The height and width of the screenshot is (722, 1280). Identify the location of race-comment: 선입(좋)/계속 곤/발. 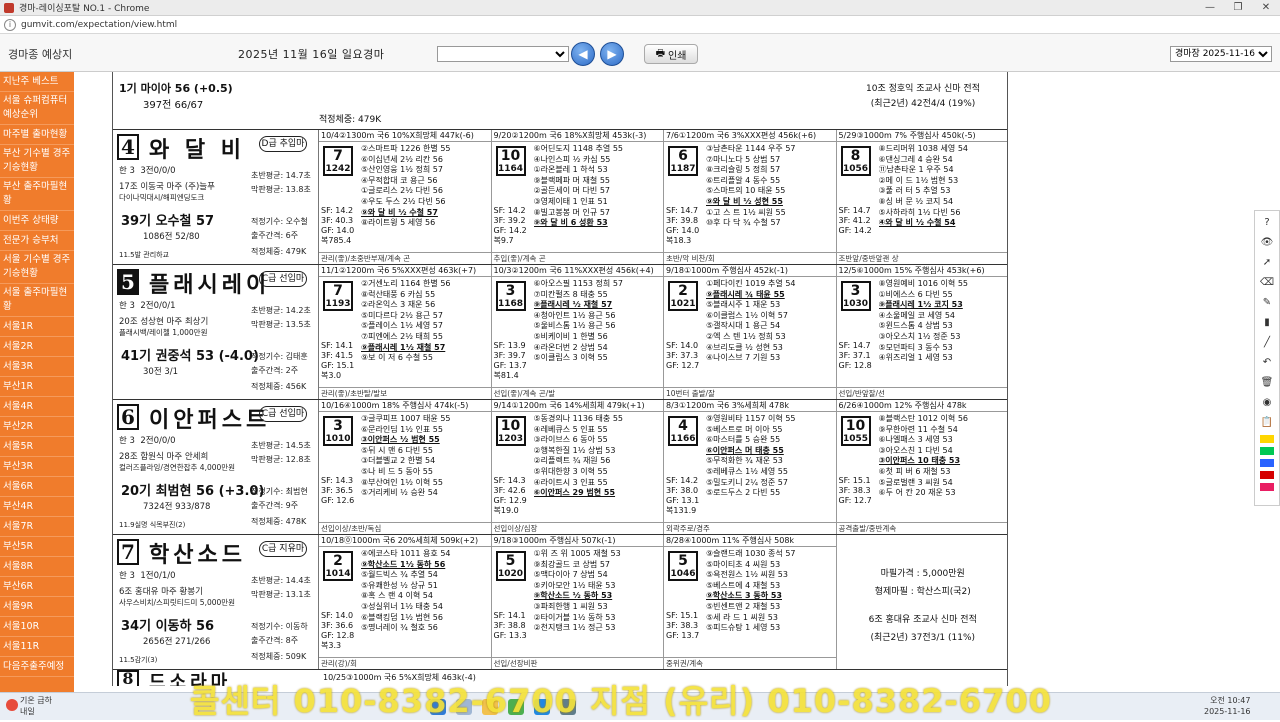
(577, 393).